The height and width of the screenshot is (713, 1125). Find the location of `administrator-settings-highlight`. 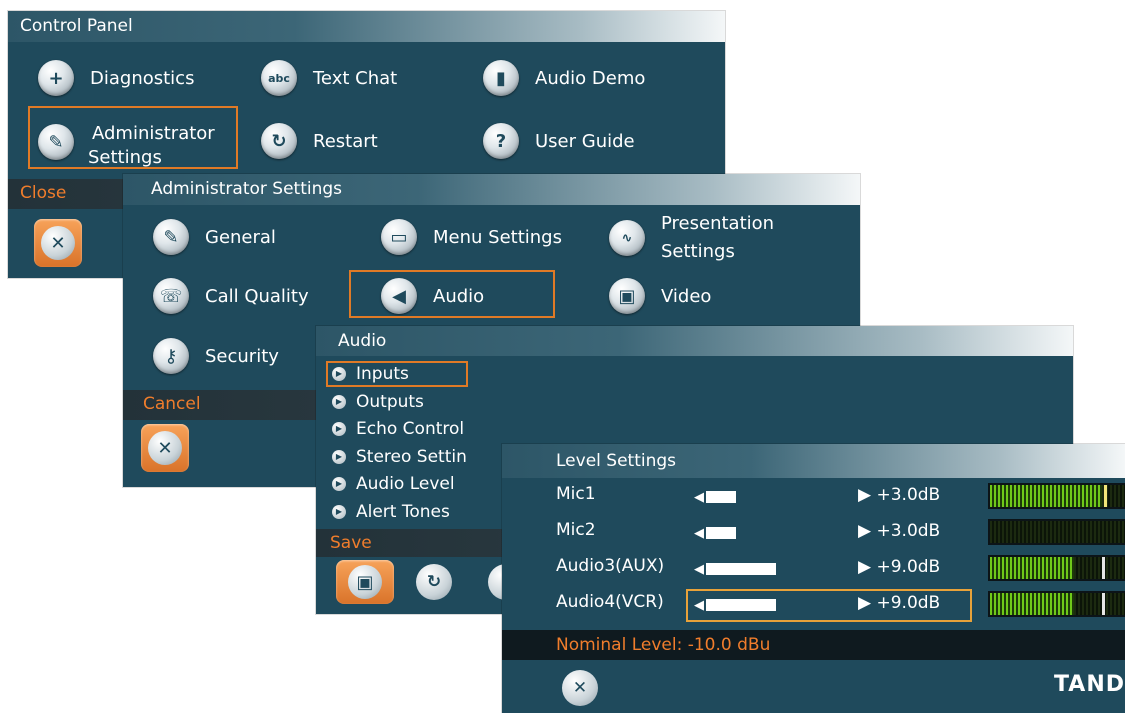

administrator-settings-highlight is located at coordinates (133, 137).